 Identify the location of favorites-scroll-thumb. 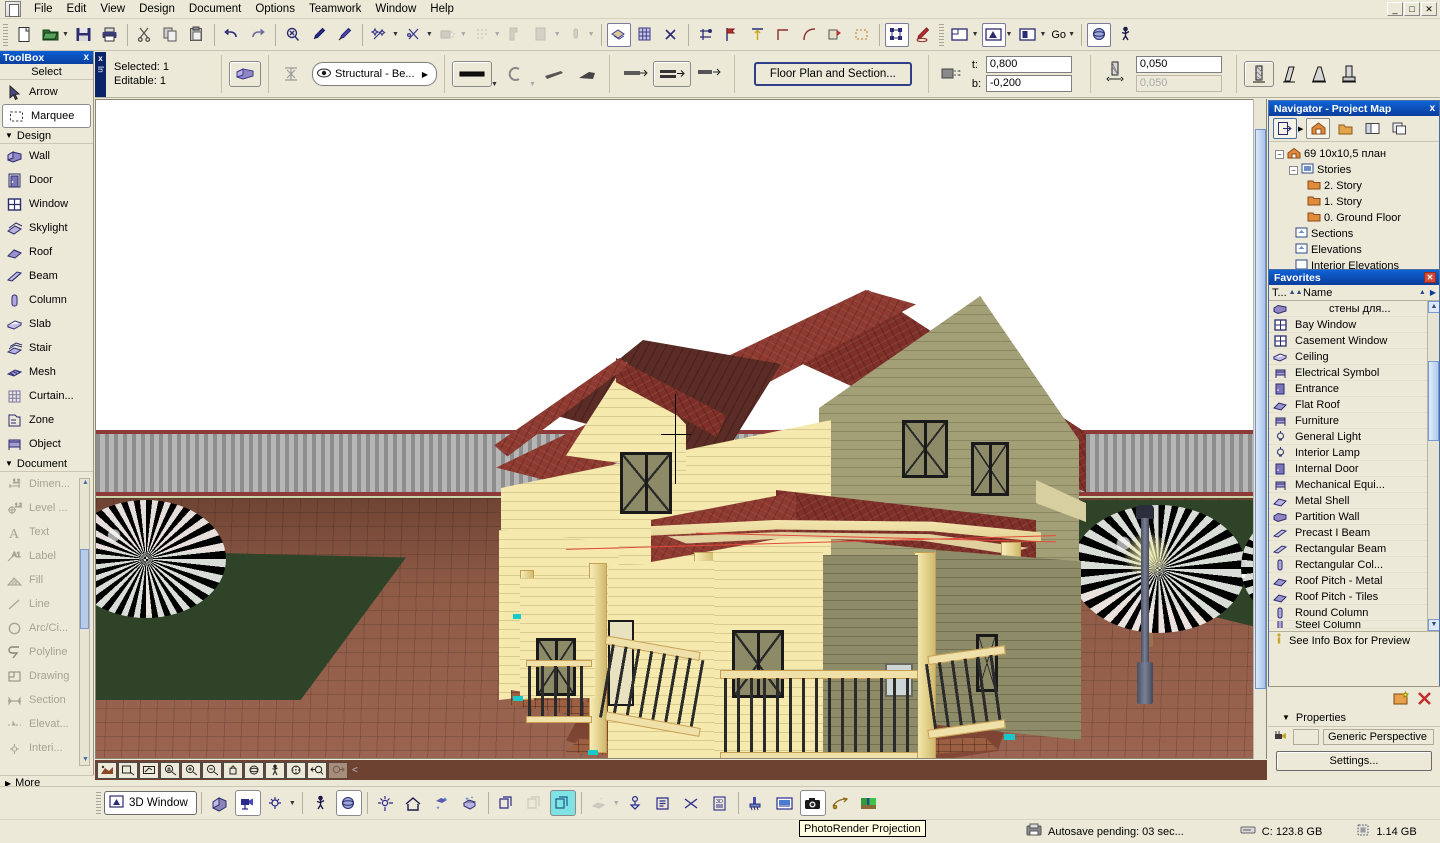
(1433, 401).